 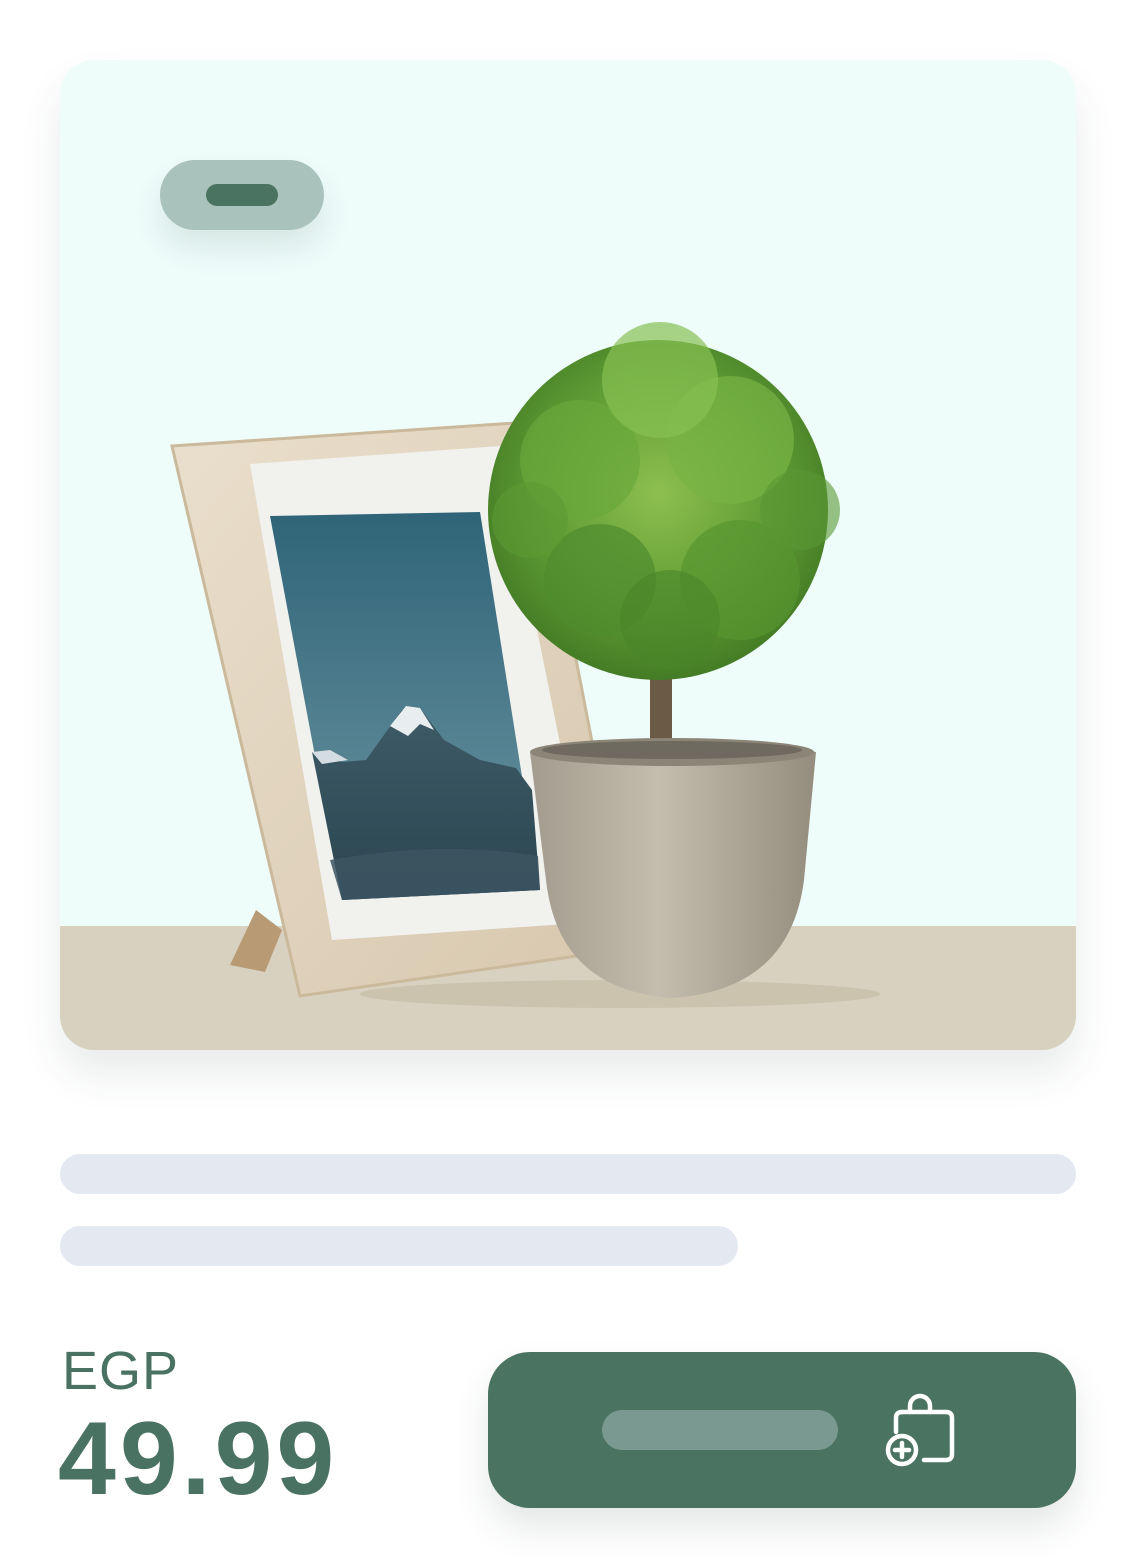 I want to click on add-to-cart-button, so click(x=782, y=1430).